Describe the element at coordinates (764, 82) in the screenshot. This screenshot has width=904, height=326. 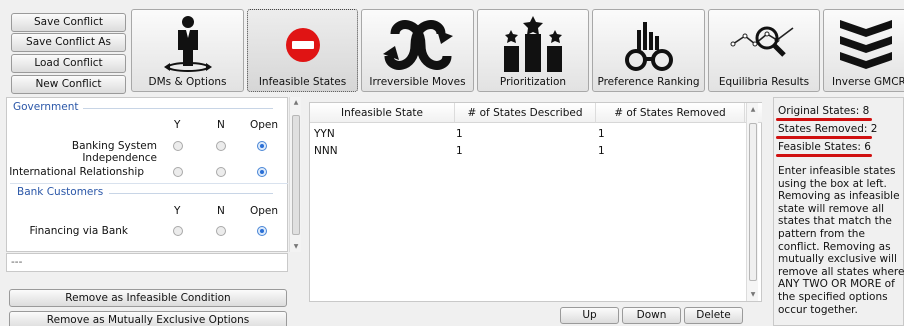
I see `tab-equilibria-results-label: Equilibria Results` at that location.